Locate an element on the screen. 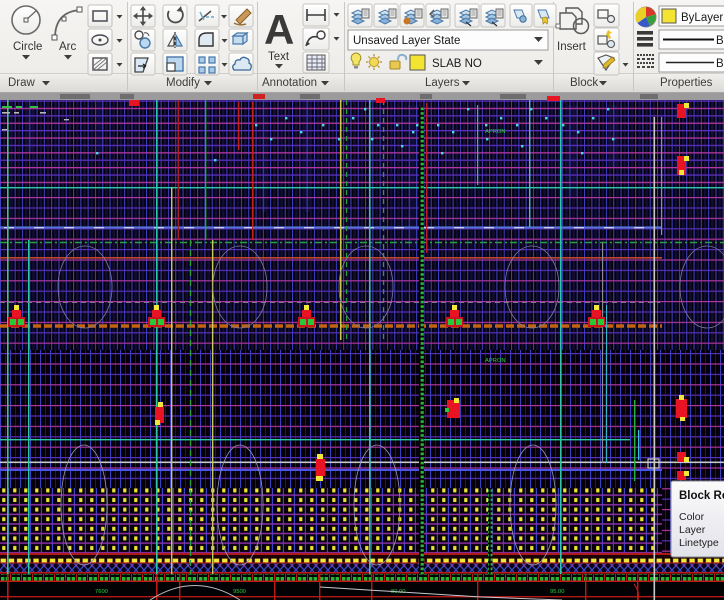 The image size is (724, 600). svg-text: Block is located at coordinates (584, 83).